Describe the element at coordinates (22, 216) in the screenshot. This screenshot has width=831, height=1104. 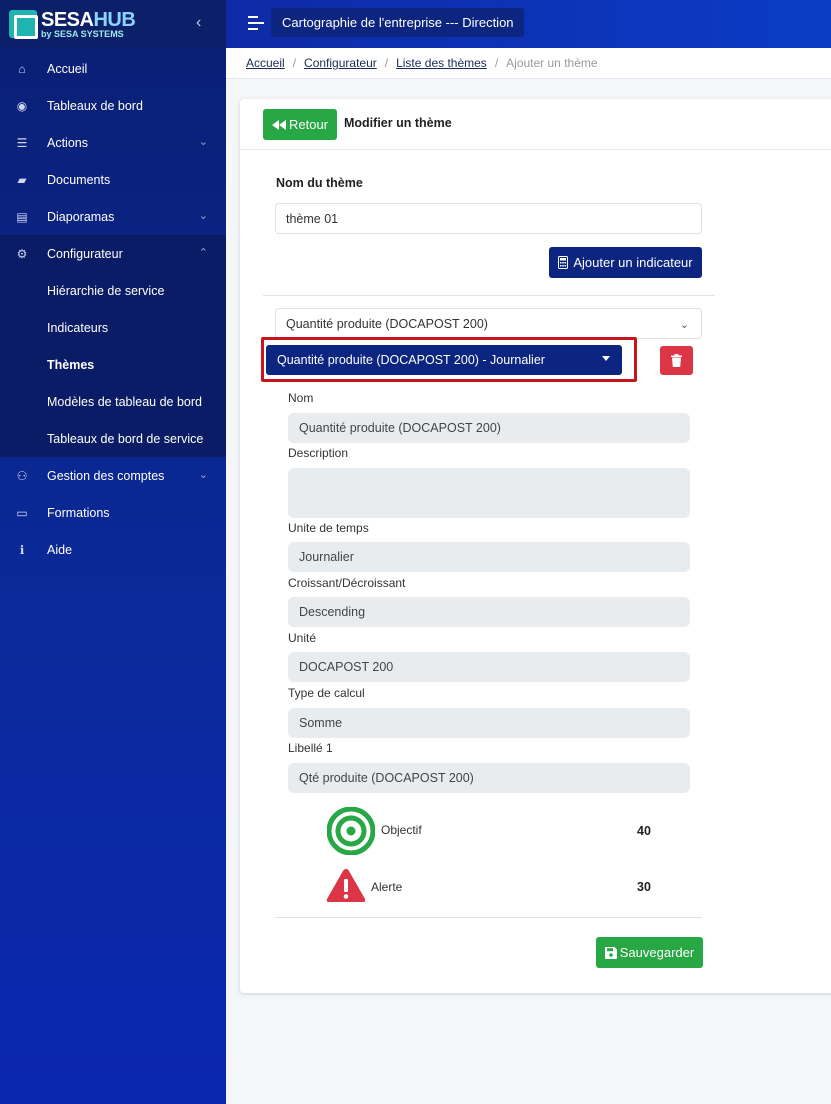
I see `presentation-icon: ▤` at that location.